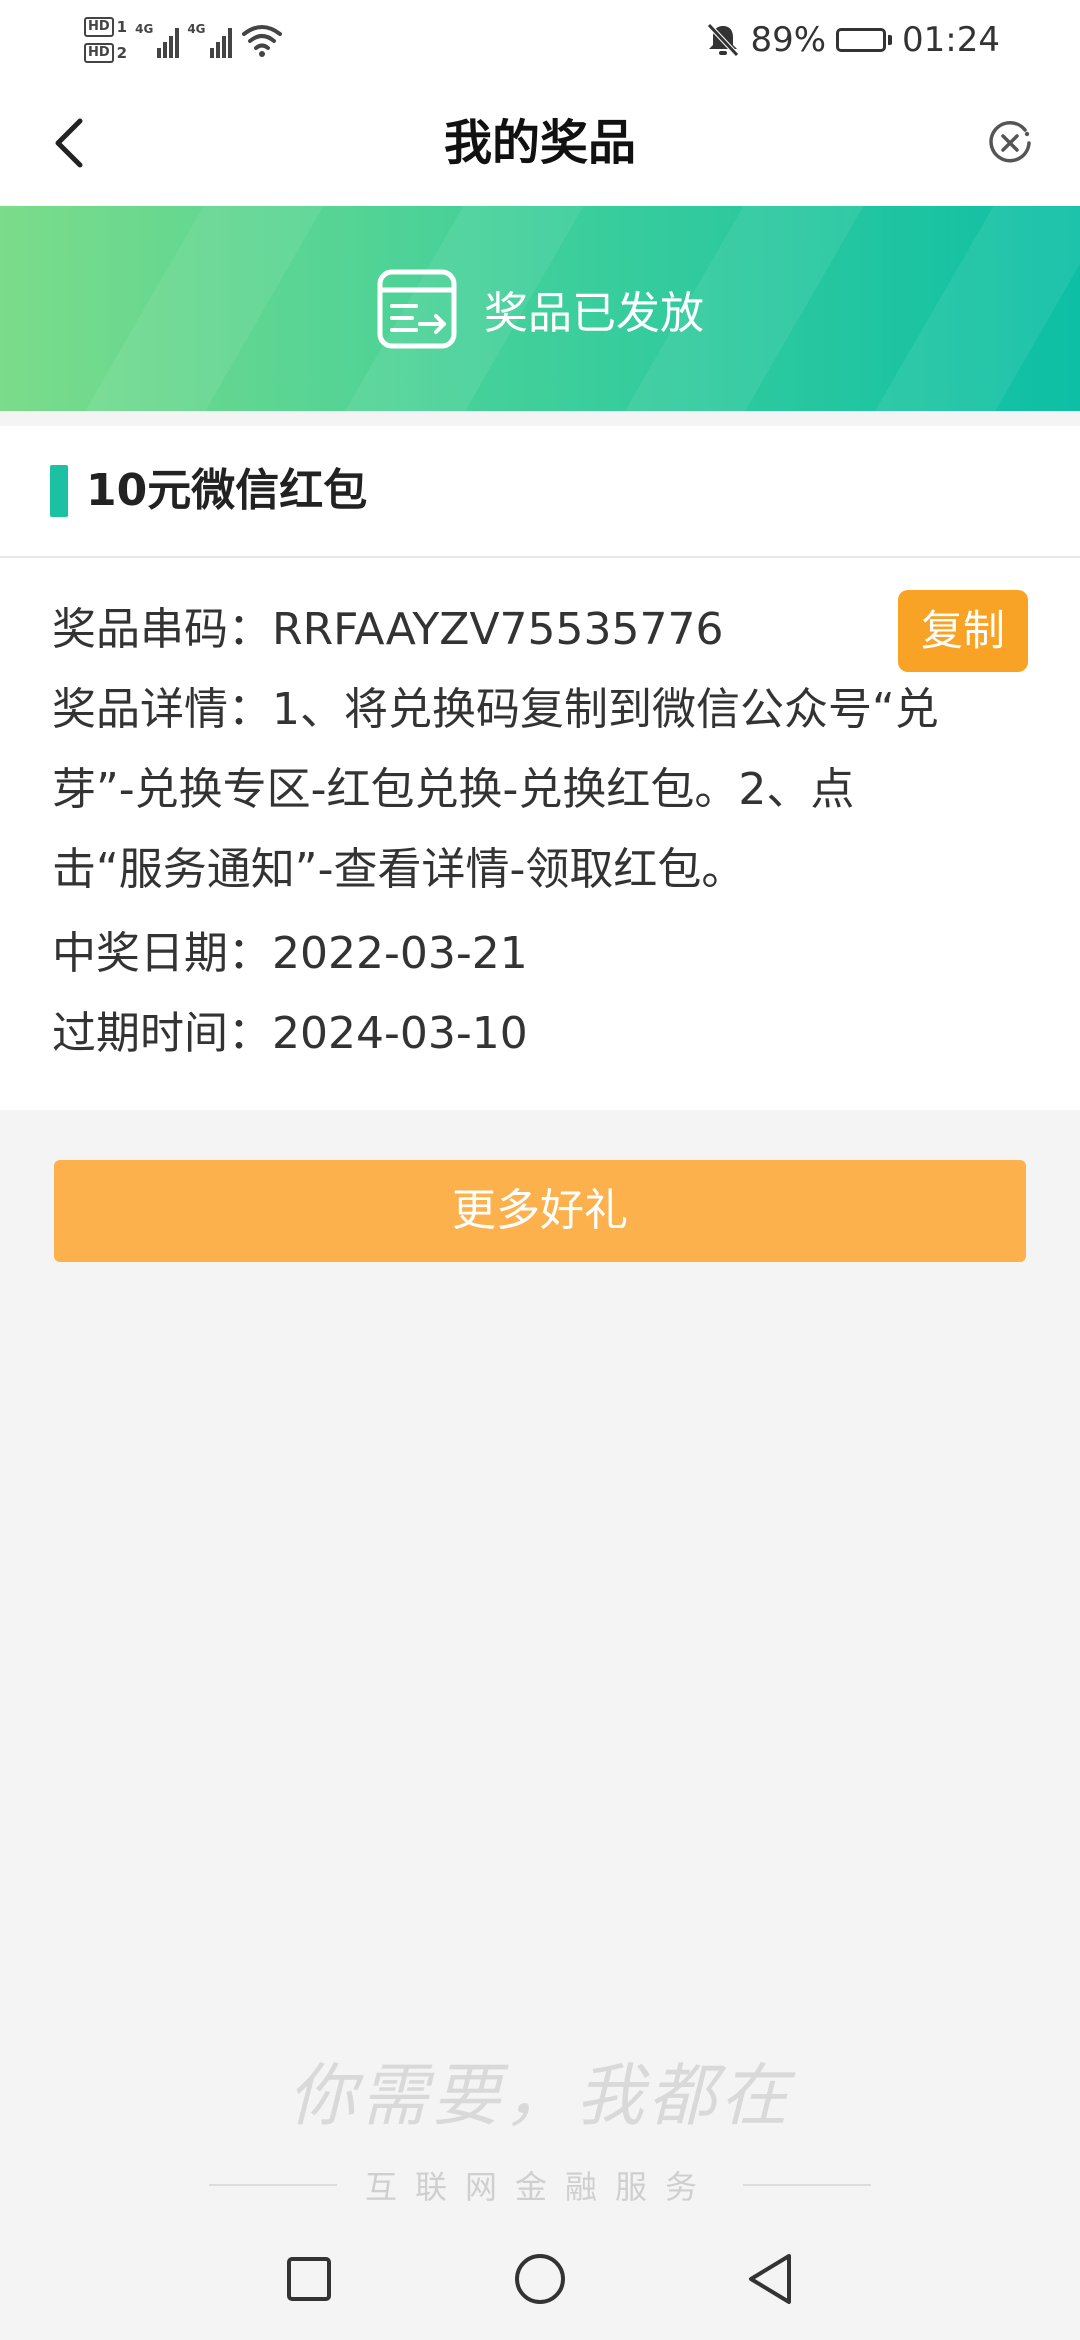 This screenshot has width=1080, height=2340. I want to click on prize-name-row: 10元微信红包, so click(540, 492).